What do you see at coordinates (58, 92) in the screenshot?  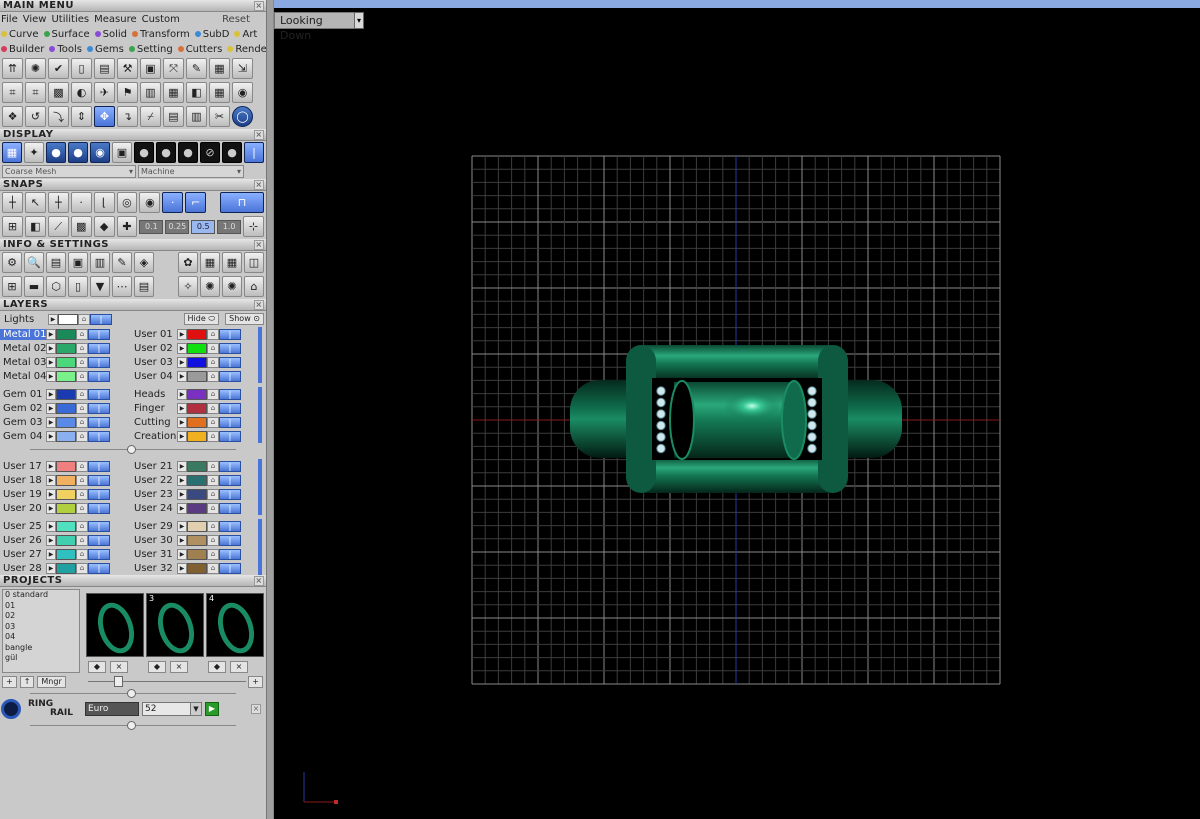 I see `tool-icon: ▩` at bounding box center [58, 92].